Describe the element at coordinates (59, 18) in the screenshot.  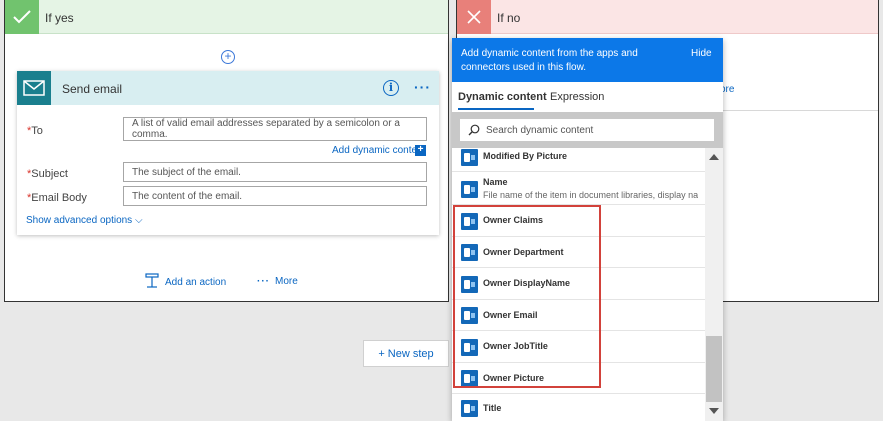
I see `if-yes-title: If yes` at that location.